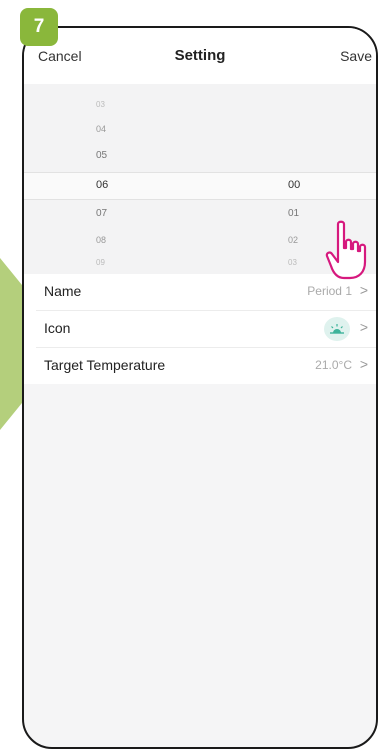  I want to click on picker-selection-band, so click(200, 186).